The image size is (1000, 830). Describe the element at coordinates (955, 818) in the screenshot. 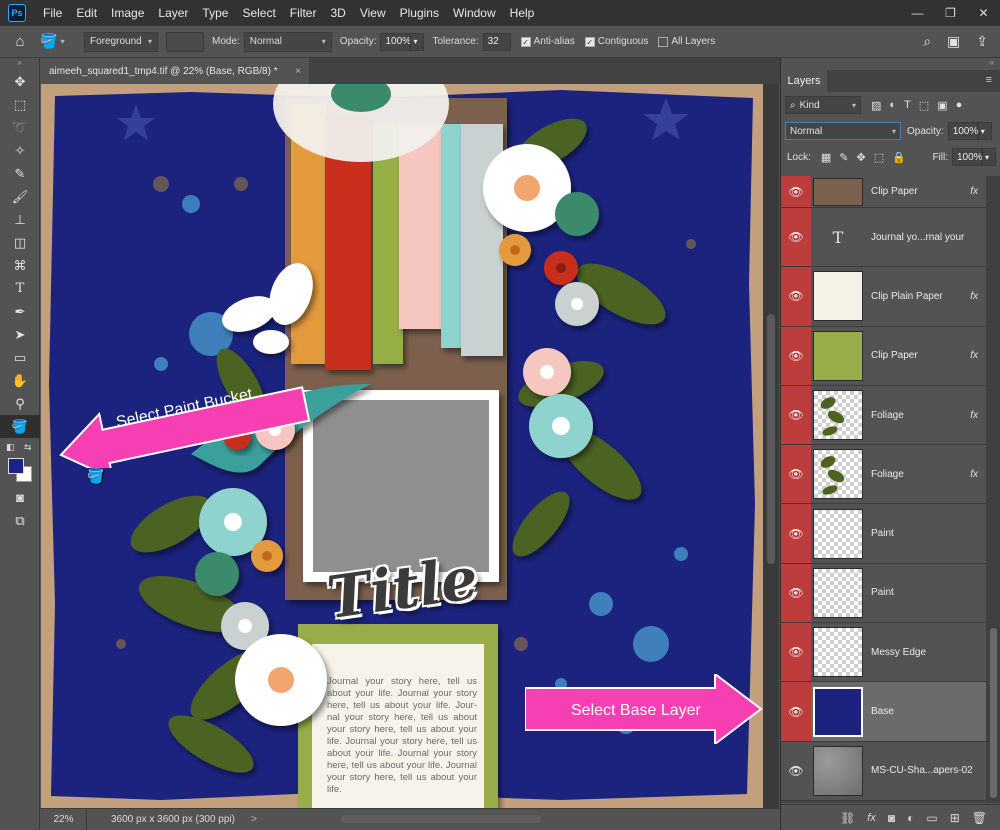

I see `new-layer-icon: ⊞` at that location.